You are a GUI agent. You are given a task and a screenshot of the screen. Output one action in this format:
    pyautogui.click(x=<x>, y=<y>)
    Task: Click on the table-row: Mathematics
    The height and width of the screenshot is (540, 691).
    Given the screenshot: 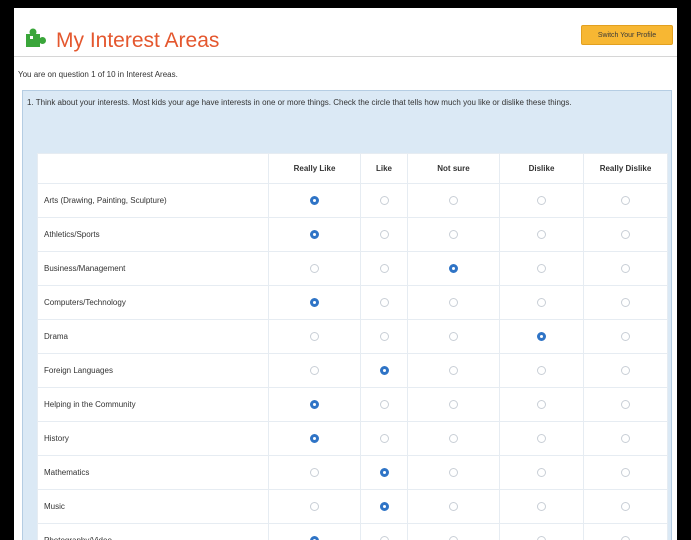 What is the action you would take?
    pyautogui.click(x=352, y=472)
    